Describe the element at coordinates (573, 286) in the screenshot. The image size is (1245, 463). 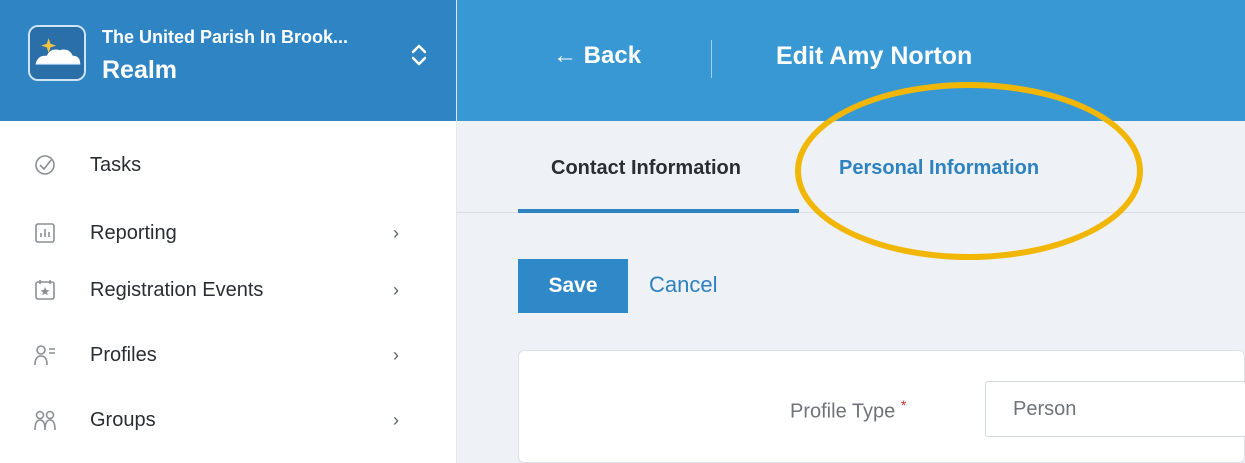
I see `save-button: Save` at that location.